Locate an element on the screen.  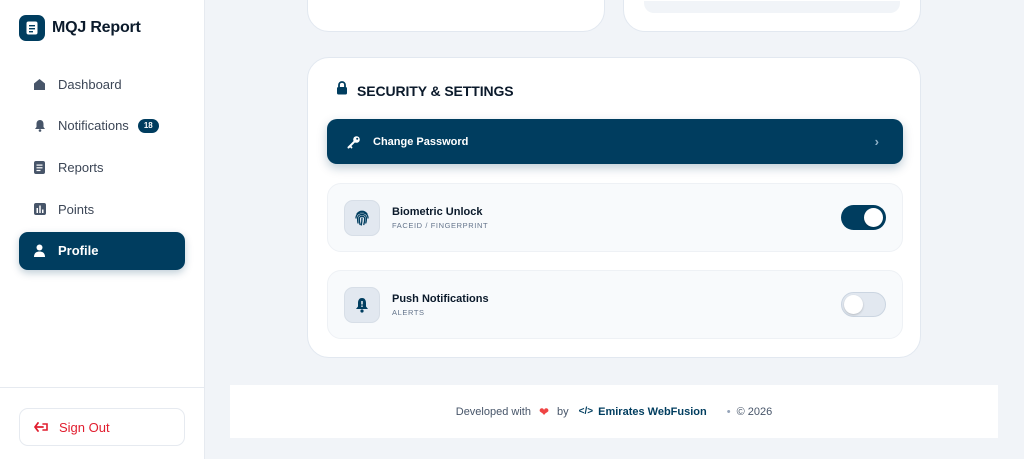
sign-out-label: Sign Out is located at coordinates (84, 427).